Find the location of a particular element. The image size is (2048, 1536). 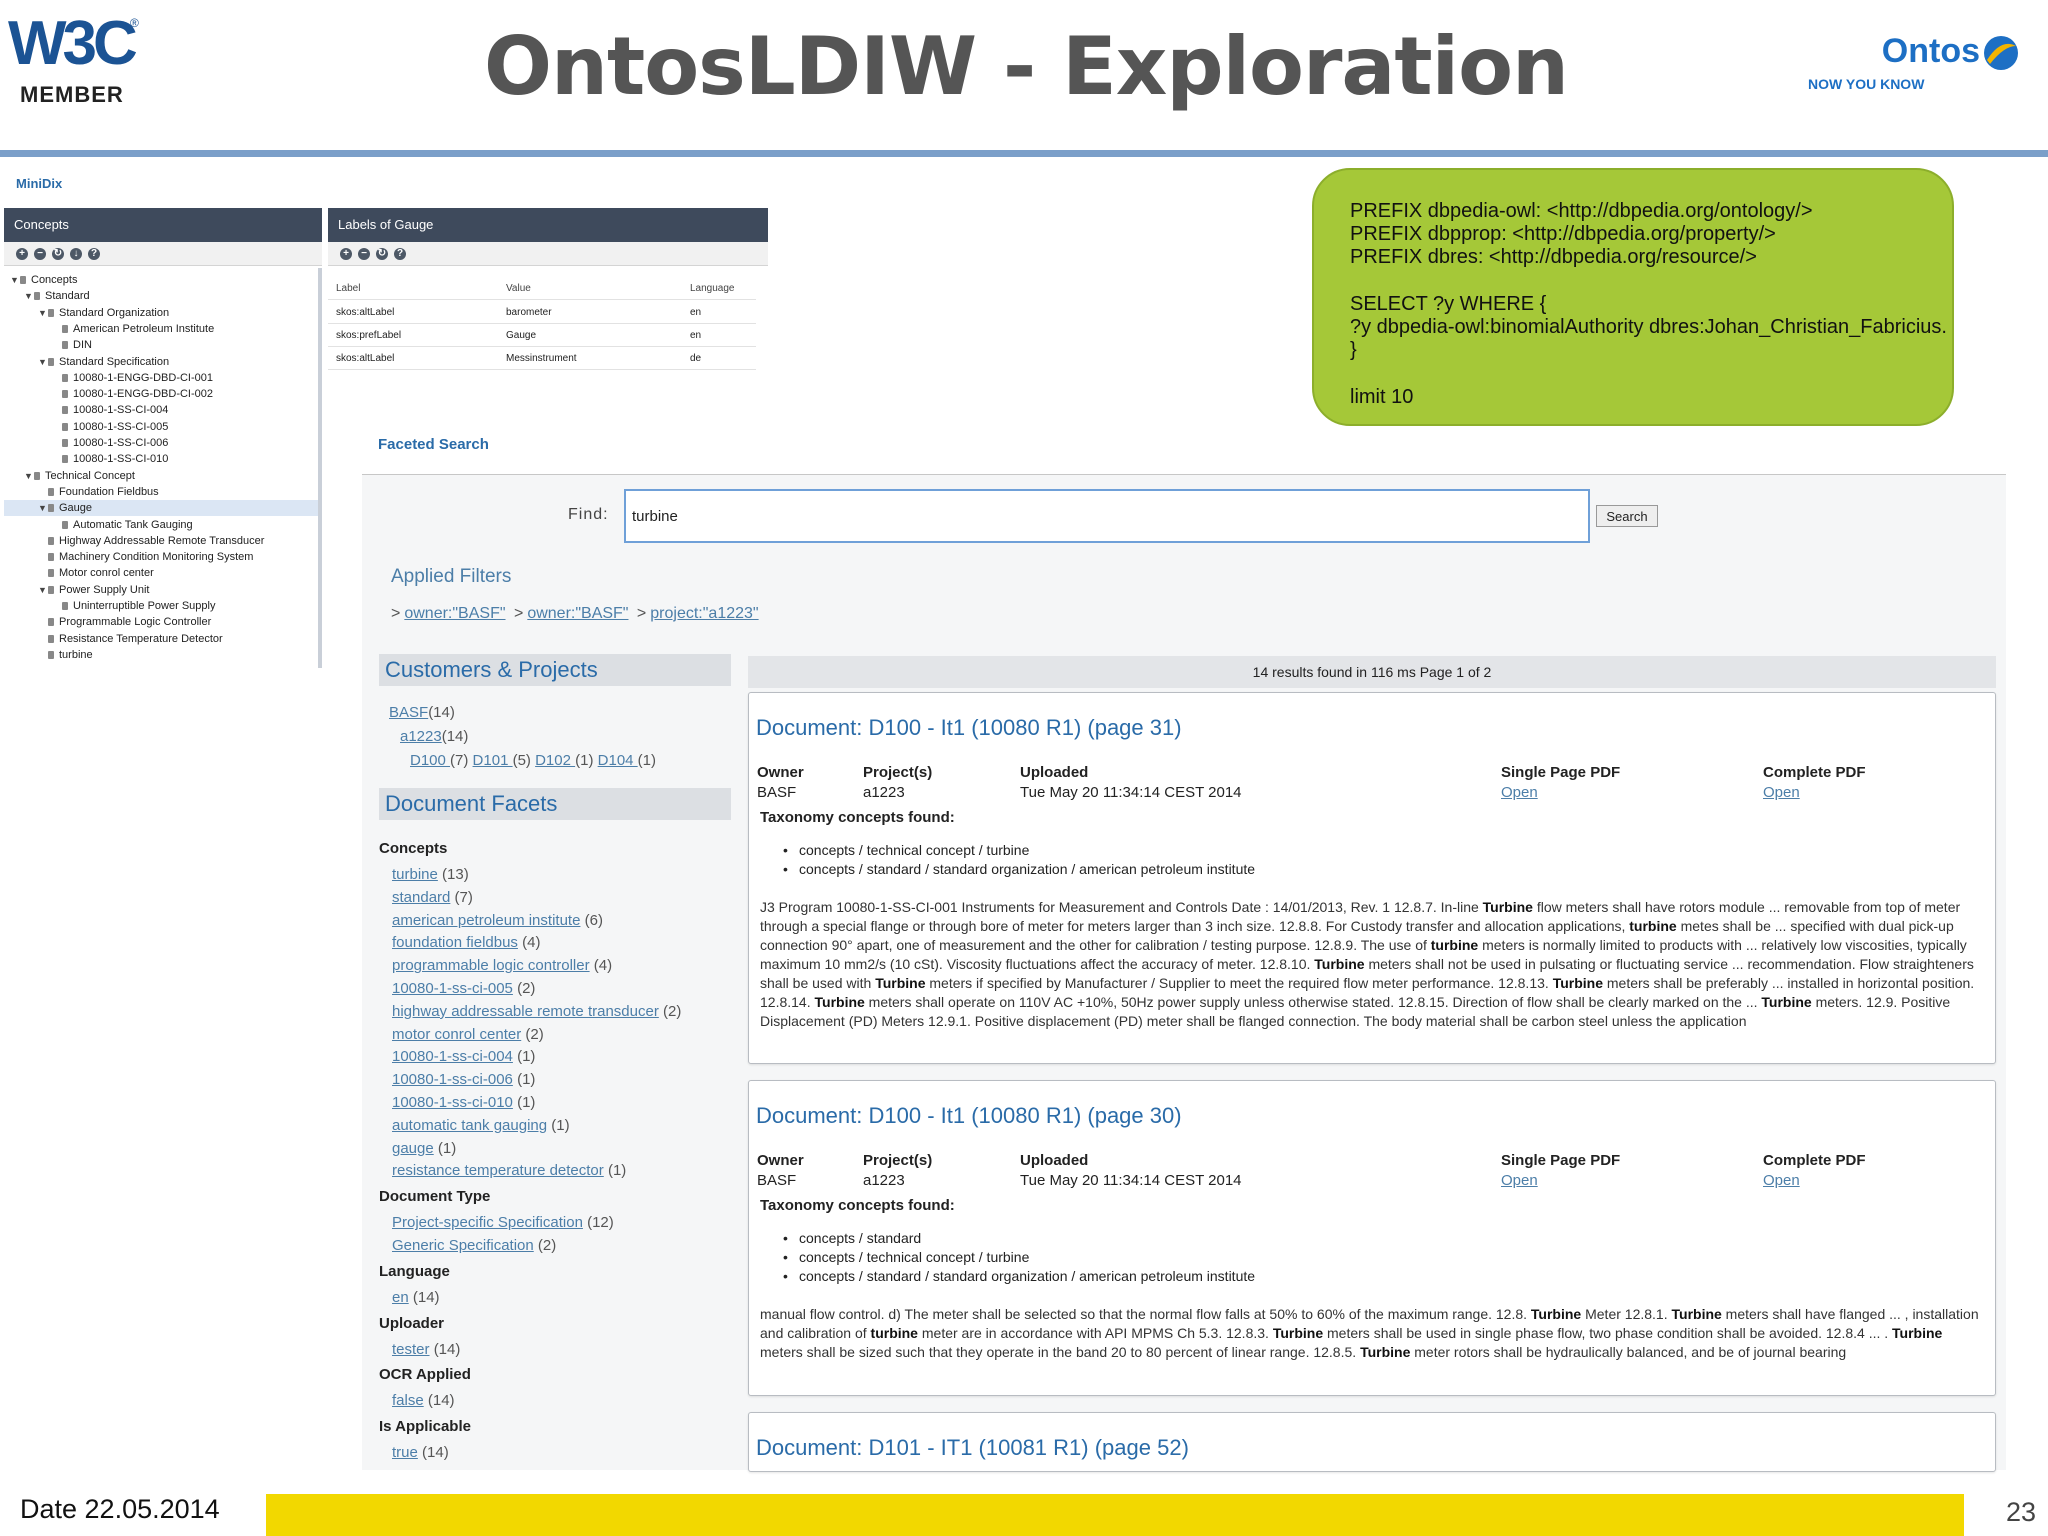

facet-item-link: false is located at coordinates (408, 1400).